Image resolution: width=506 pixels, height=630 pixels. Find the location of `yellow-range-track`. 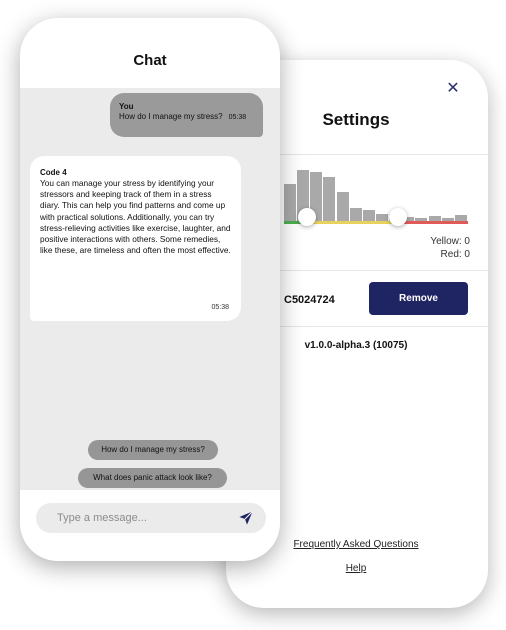

yellow-range-track is located at coordinates (354, 222).